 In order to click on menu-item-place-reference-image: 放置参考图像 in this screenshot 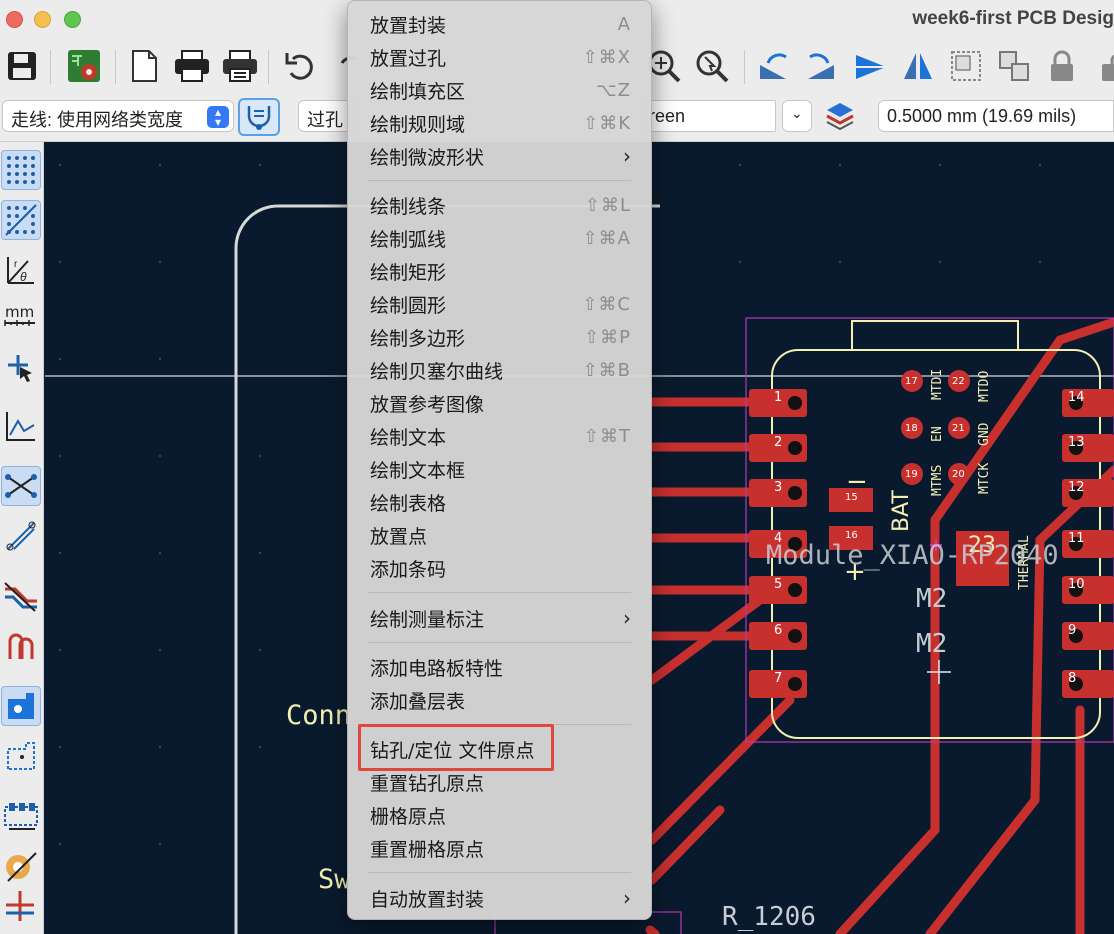, I will do `click(500, 403)`.